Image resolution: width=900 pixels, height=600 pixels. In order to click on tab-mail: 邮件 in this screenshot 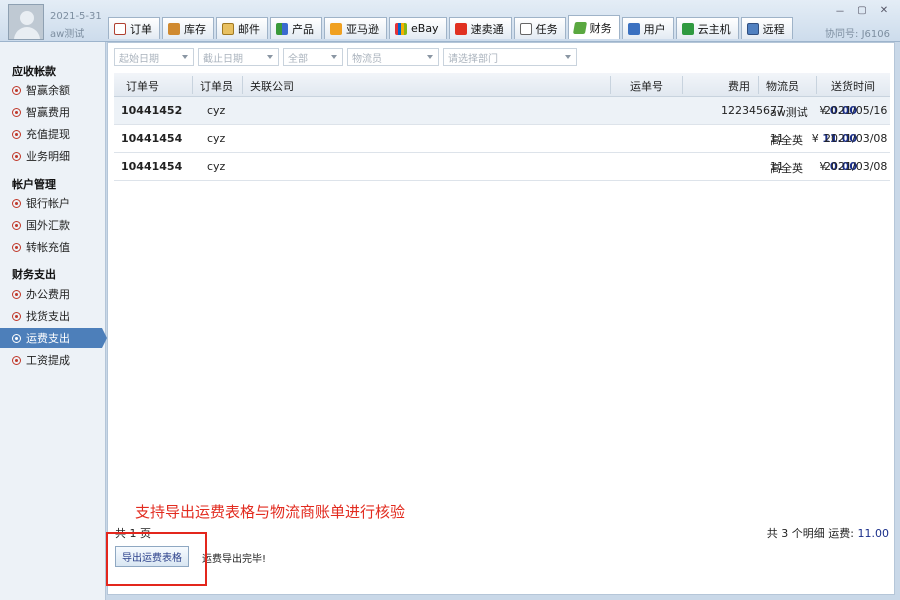, I will do `click(242, 28)`.